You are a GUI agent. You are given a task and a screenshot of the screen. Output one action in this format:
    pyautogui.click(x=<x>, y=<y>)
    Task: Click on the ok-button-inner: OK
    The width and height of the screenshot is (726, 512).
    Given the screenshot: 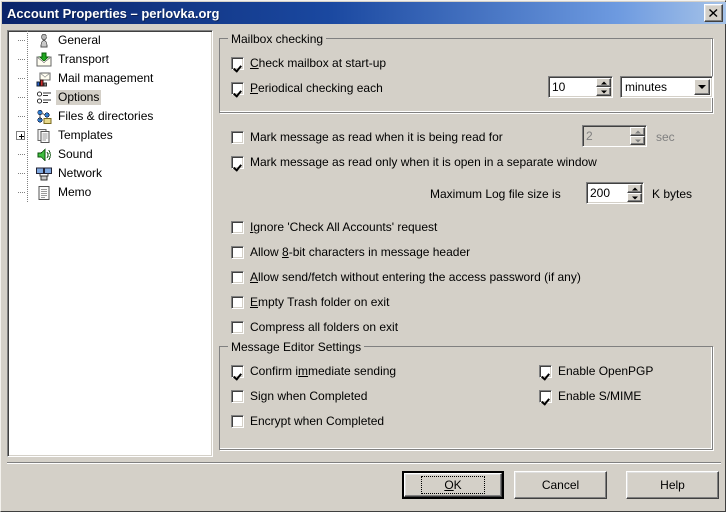 What is the action you would take?
    pyautogui.click(x=453, y=485)
    